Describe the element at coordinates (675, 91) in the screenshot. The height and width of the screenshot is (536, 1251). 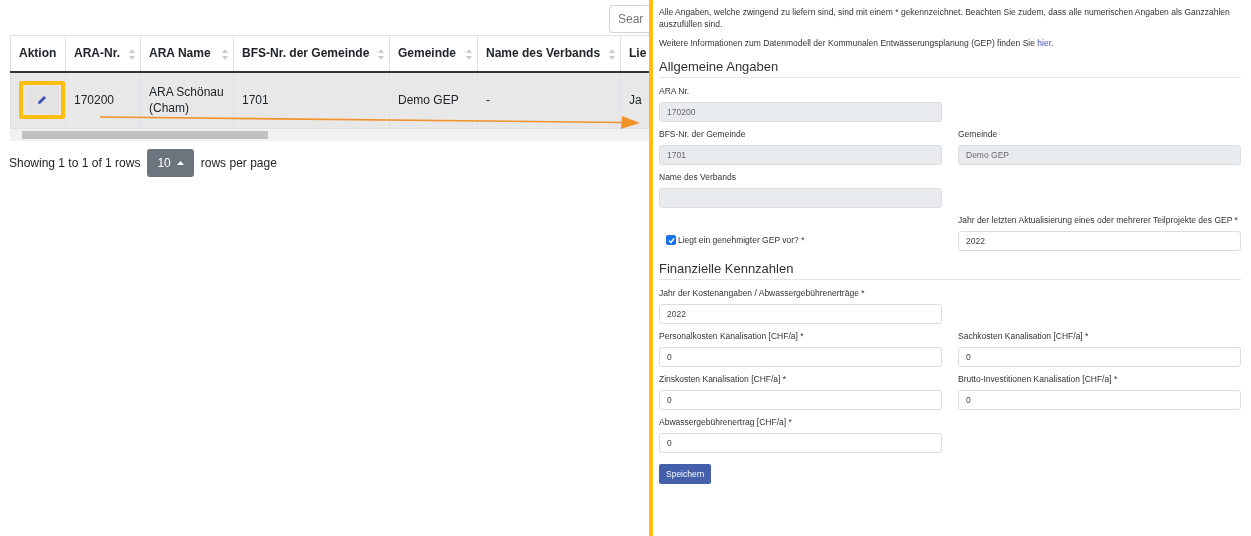
I see `field-label: ARA Nr.` at that location.